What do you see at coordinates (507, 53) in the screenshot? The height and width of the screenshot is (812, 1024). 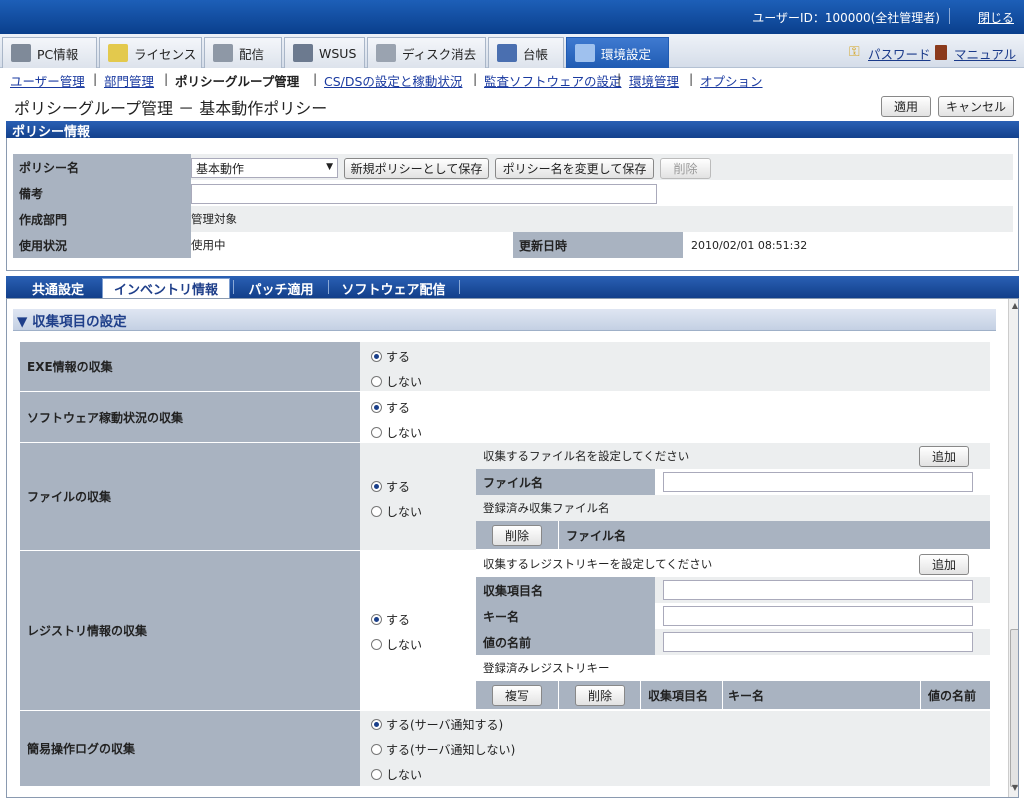 I see `ledger-icon` at bounding box center [507, 53].